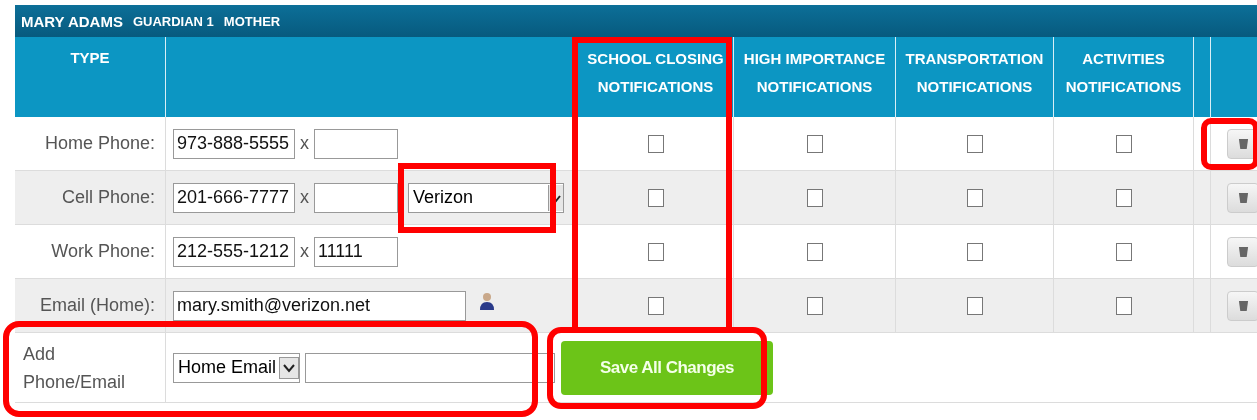  Describe the element at coordinates (487, 300) in the screenshot. I see `person-icon` at that location.